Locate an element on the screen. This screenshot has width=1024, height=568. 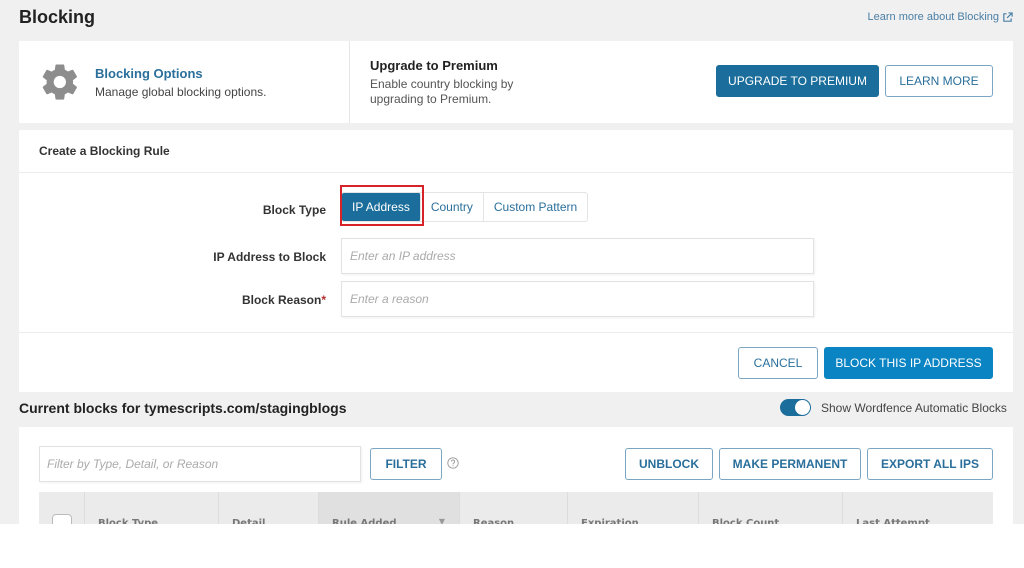
question-circle-icon is located at coordinates (453, 463).